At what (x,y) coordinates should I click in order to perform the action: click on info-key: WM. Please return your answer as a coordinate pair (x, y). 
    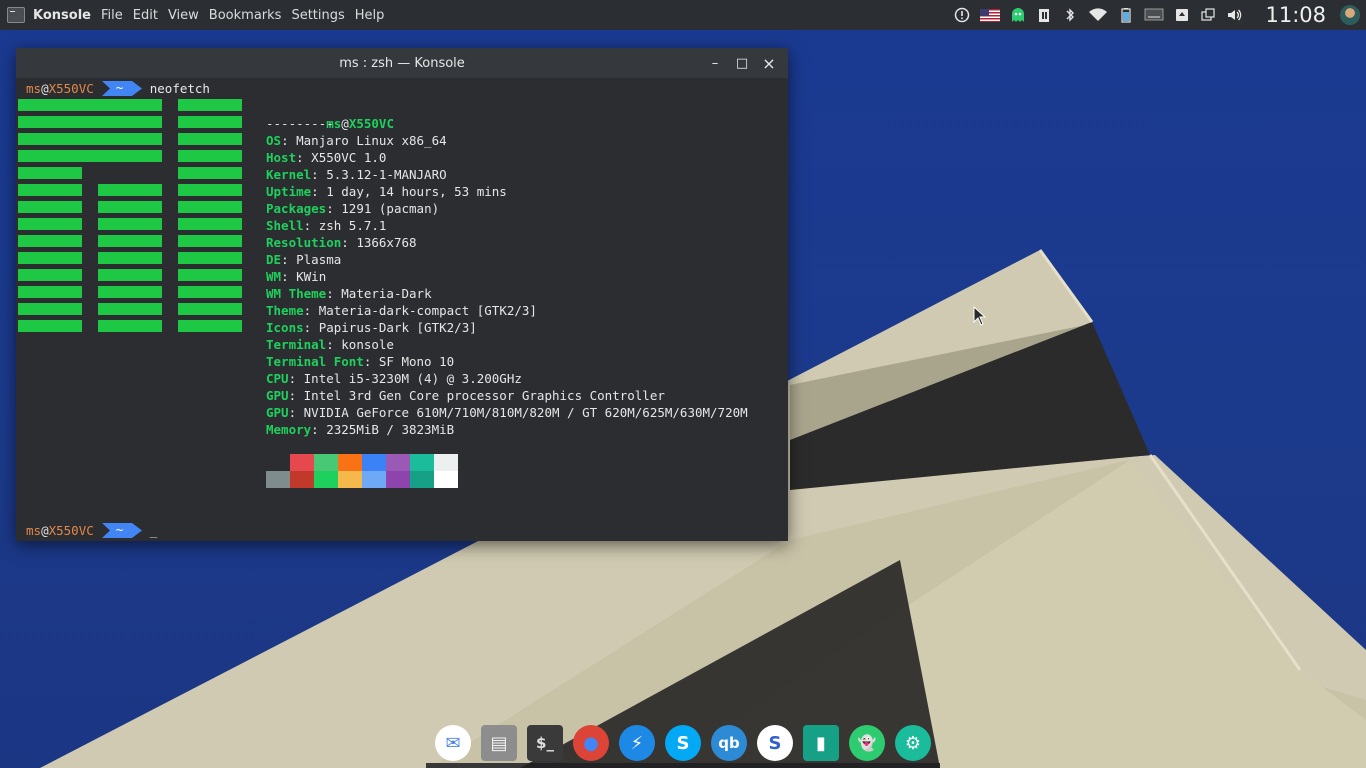
    Looking at the image, I should click on (274, 276).